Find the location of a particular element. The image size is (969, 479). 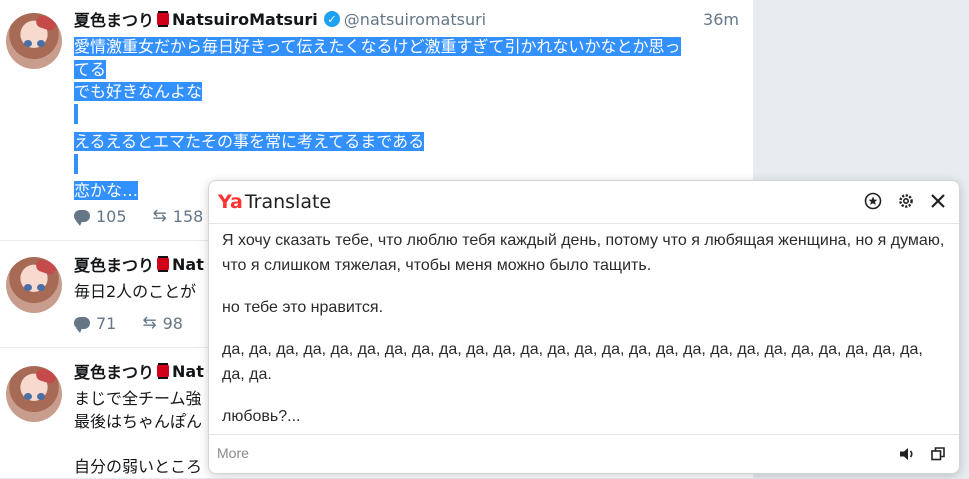

star-icon is located at coordinates (873, 201).